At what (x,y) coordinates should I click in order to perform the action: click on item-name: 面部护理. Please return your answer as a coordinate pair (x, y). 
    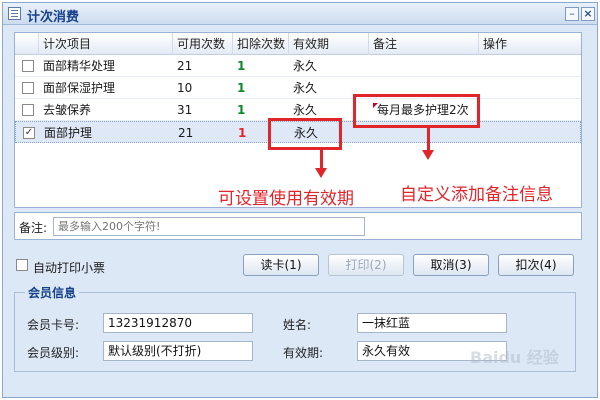
    Looking at the image, I should click on (68, 133).